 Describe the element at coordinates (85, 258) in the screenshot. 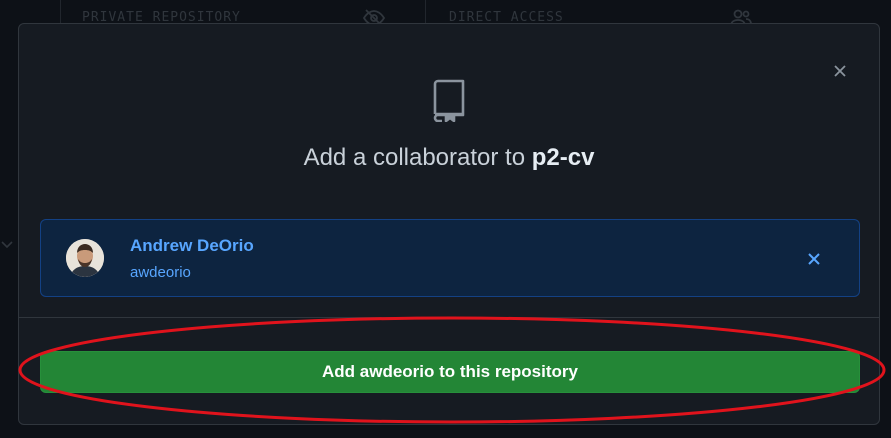

I see `user-avatar` at that location.